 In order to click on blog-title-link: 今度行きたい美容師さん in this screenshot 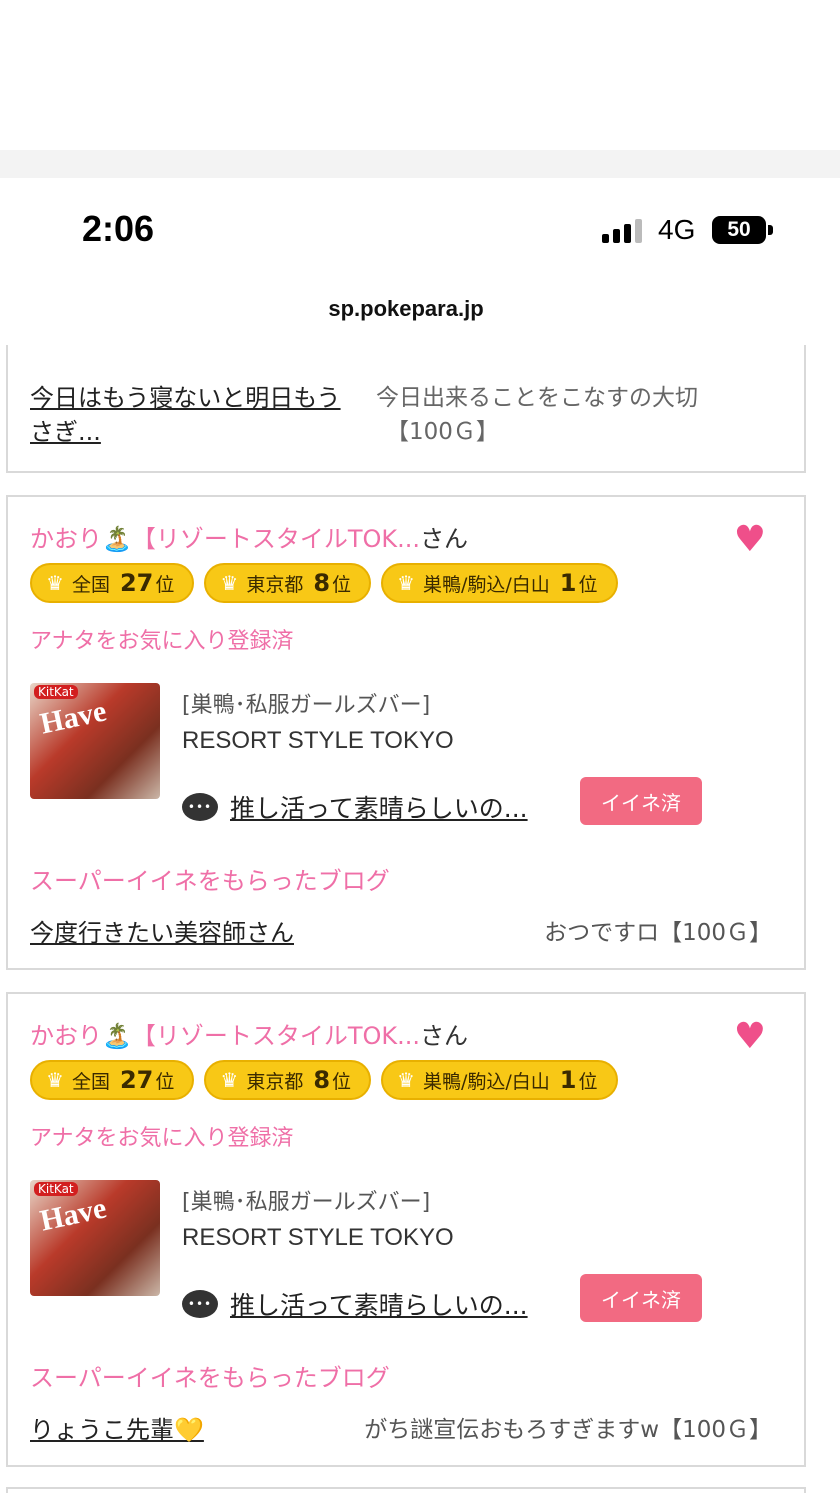, I will do `click(162, 930)`.